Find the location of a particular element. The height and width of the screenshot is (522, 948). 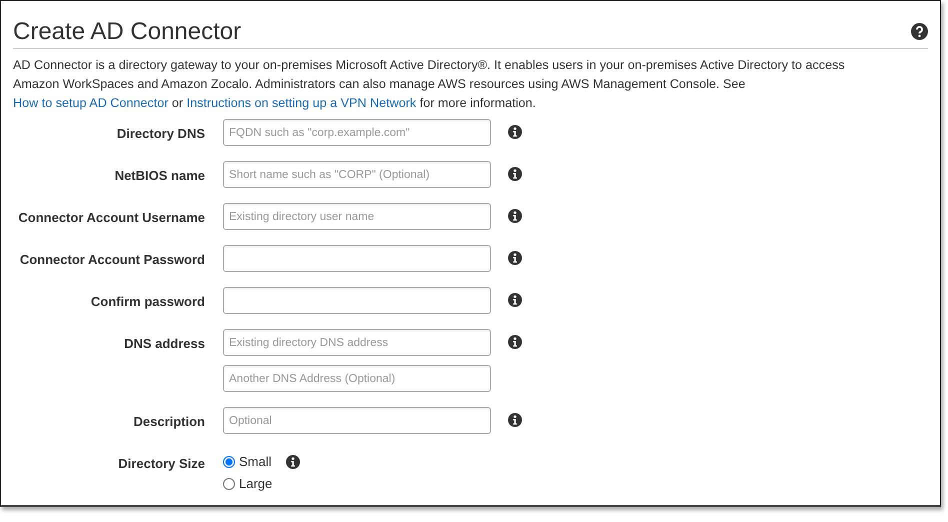

field-label: Directory Size is located at coordinates (161, 464).